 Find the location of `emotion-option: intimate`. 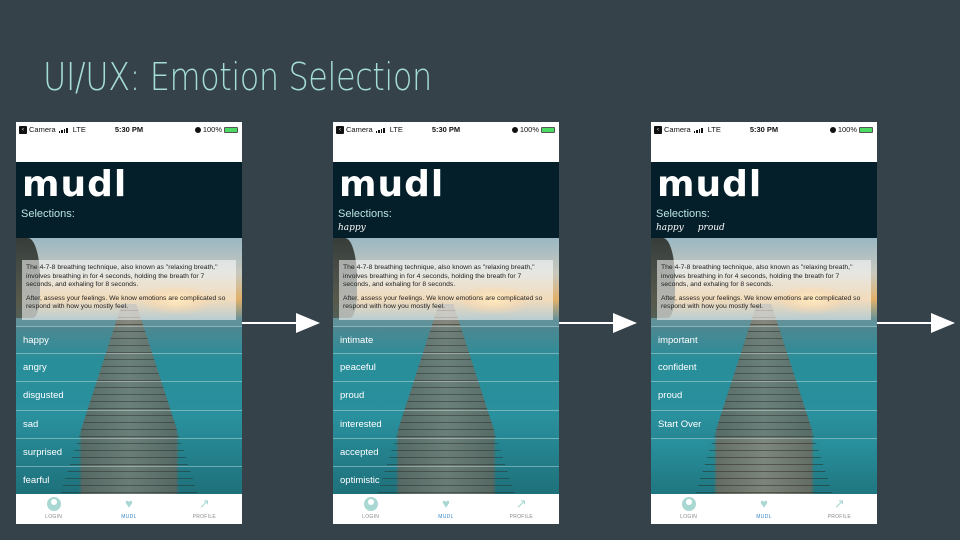

emotion-option: intimate is located at coordinates (446, 340).